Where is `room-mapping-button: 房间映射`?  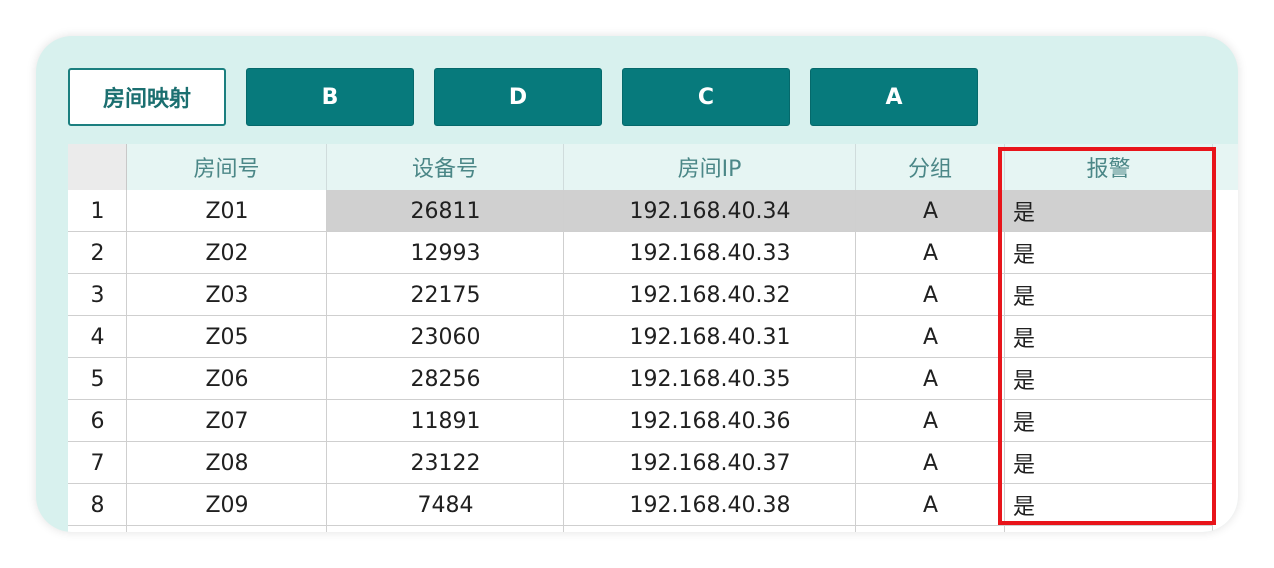 room-mapping-button: 房间映射 is located at coordinates (147, 97).